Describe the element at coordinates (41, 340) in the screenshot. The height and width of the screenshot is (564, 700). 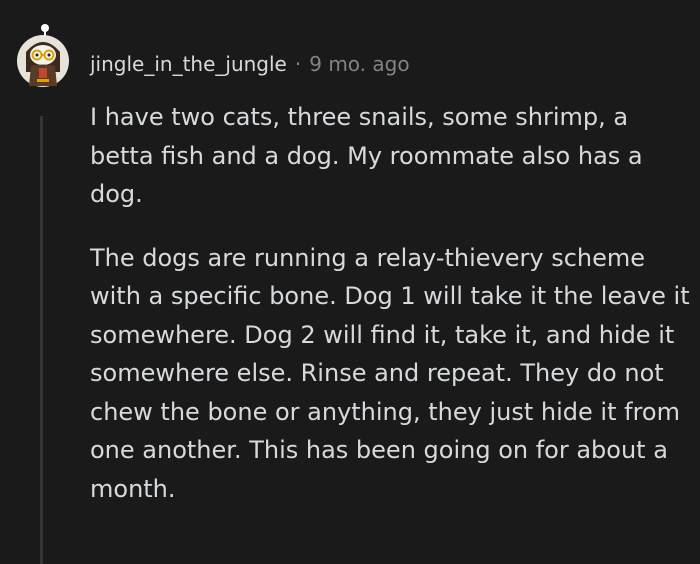
I see `thread-collapse-line` at that location.